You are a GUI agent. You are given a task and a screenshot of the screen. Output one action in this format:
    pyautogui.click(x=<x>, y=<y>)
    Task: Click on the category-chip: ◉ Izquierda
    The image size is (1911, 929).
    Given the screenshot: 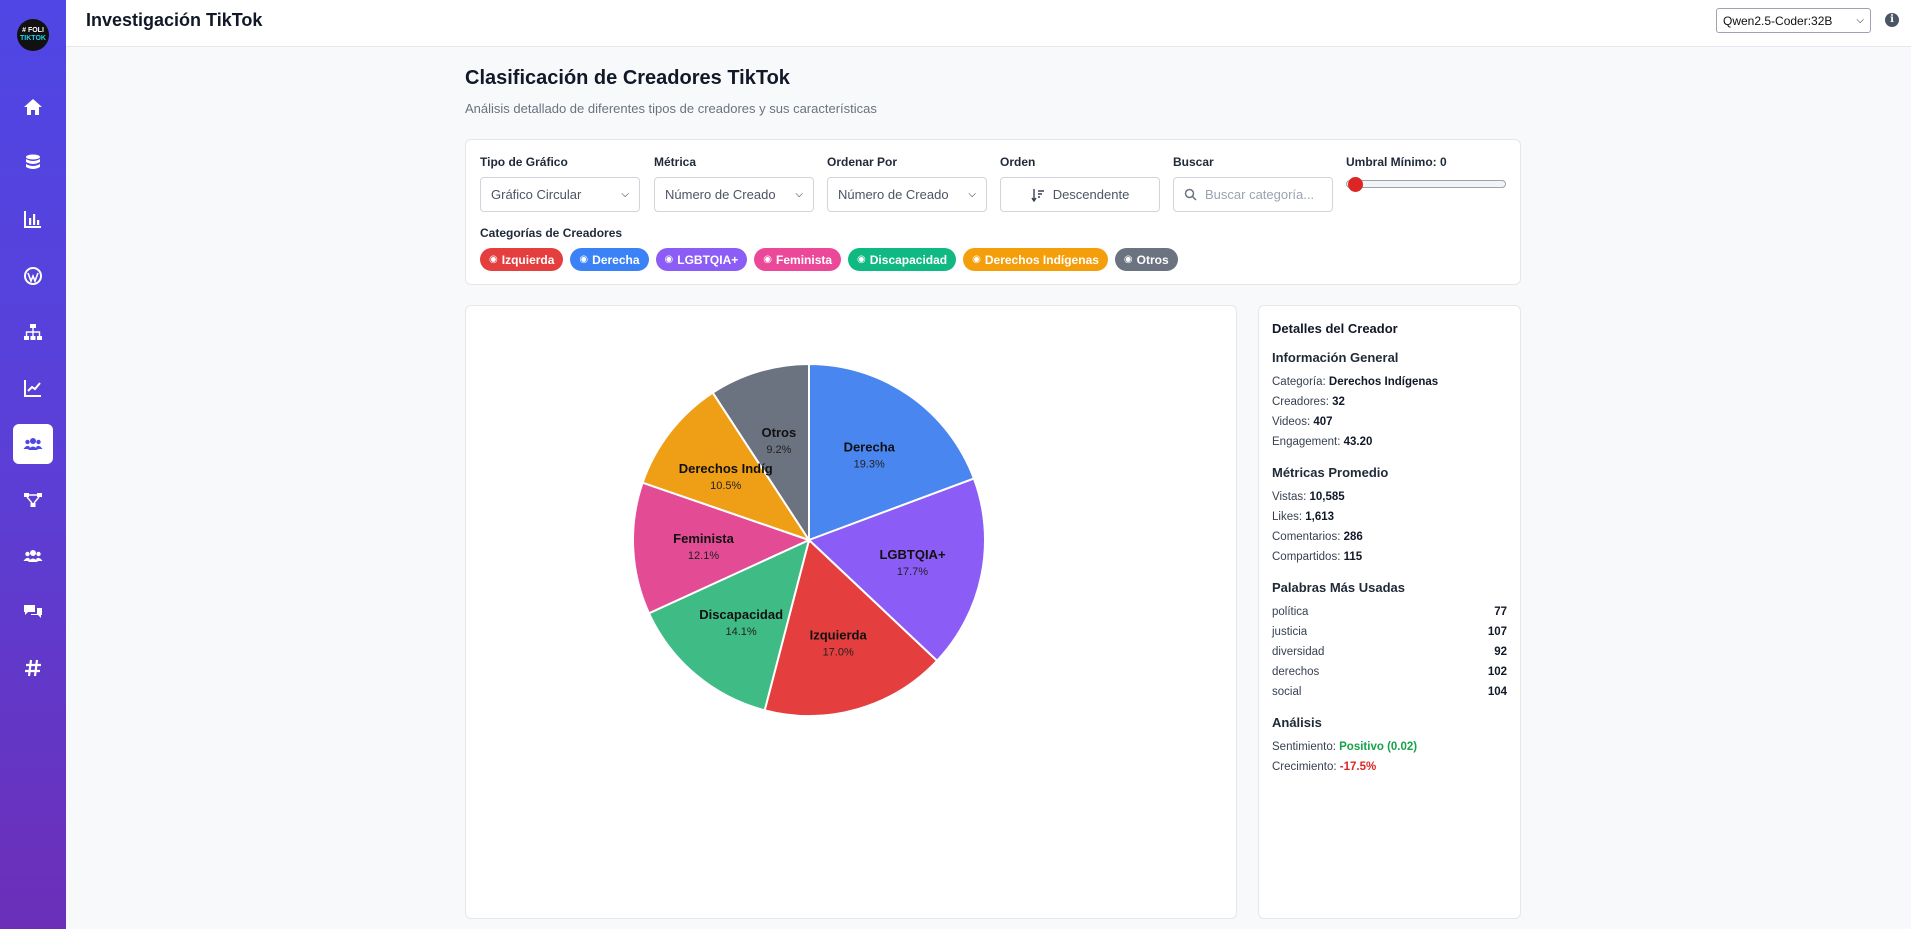 What is the action you would take?
    pyautogui.click(x=522, y=259)
    